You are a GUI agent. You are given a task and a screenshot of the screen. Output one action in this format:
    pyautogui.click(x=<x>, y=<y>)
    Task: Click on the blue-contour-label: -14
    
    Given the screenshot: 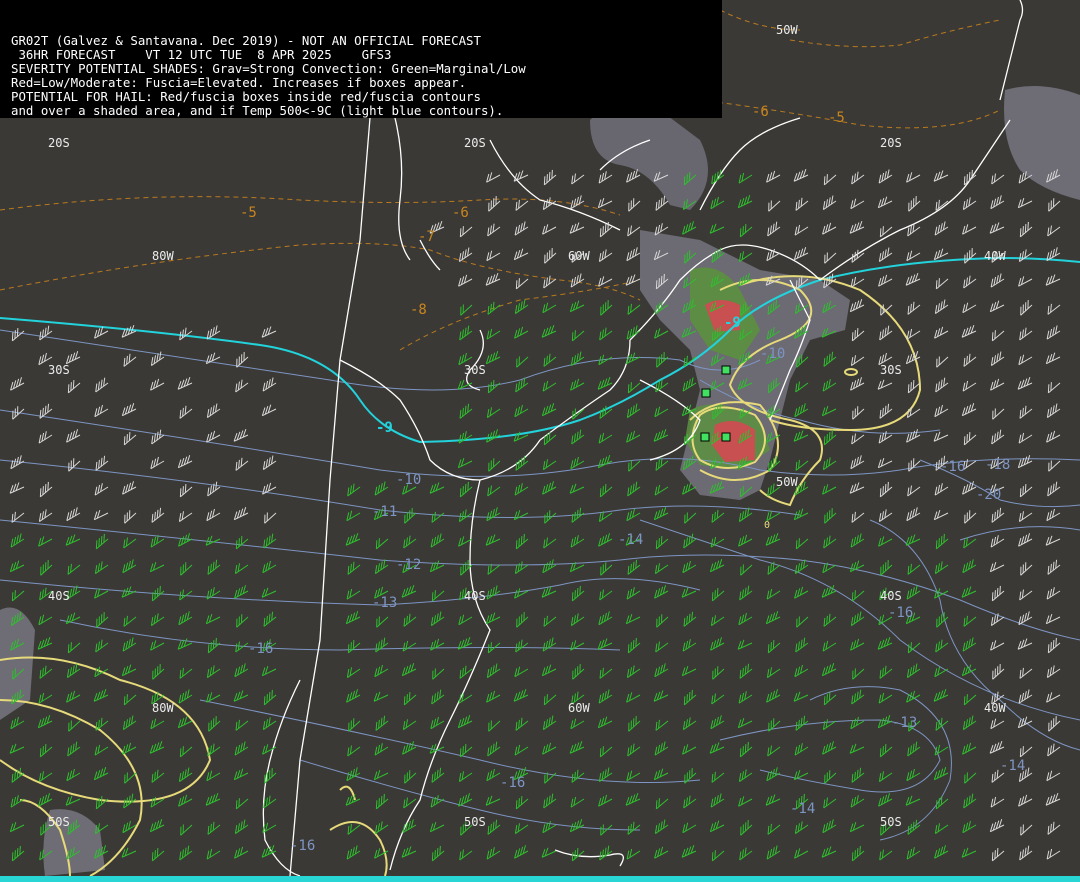 What is the action you would take?
    pyautogui.click(x=1013, y=766)
    